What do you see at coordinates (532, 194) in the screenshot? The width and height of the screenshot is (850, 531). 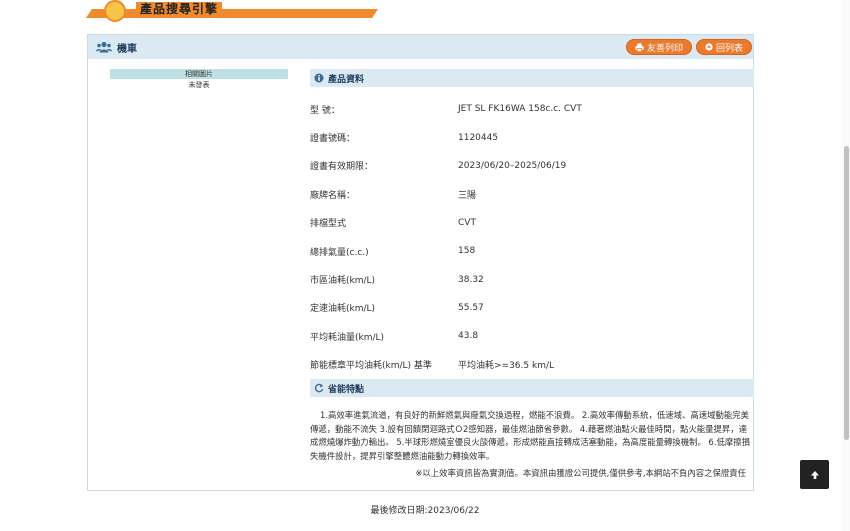 I see `spec-row: 廠牌名稱： 三陽` at bounding box center [532, 194].